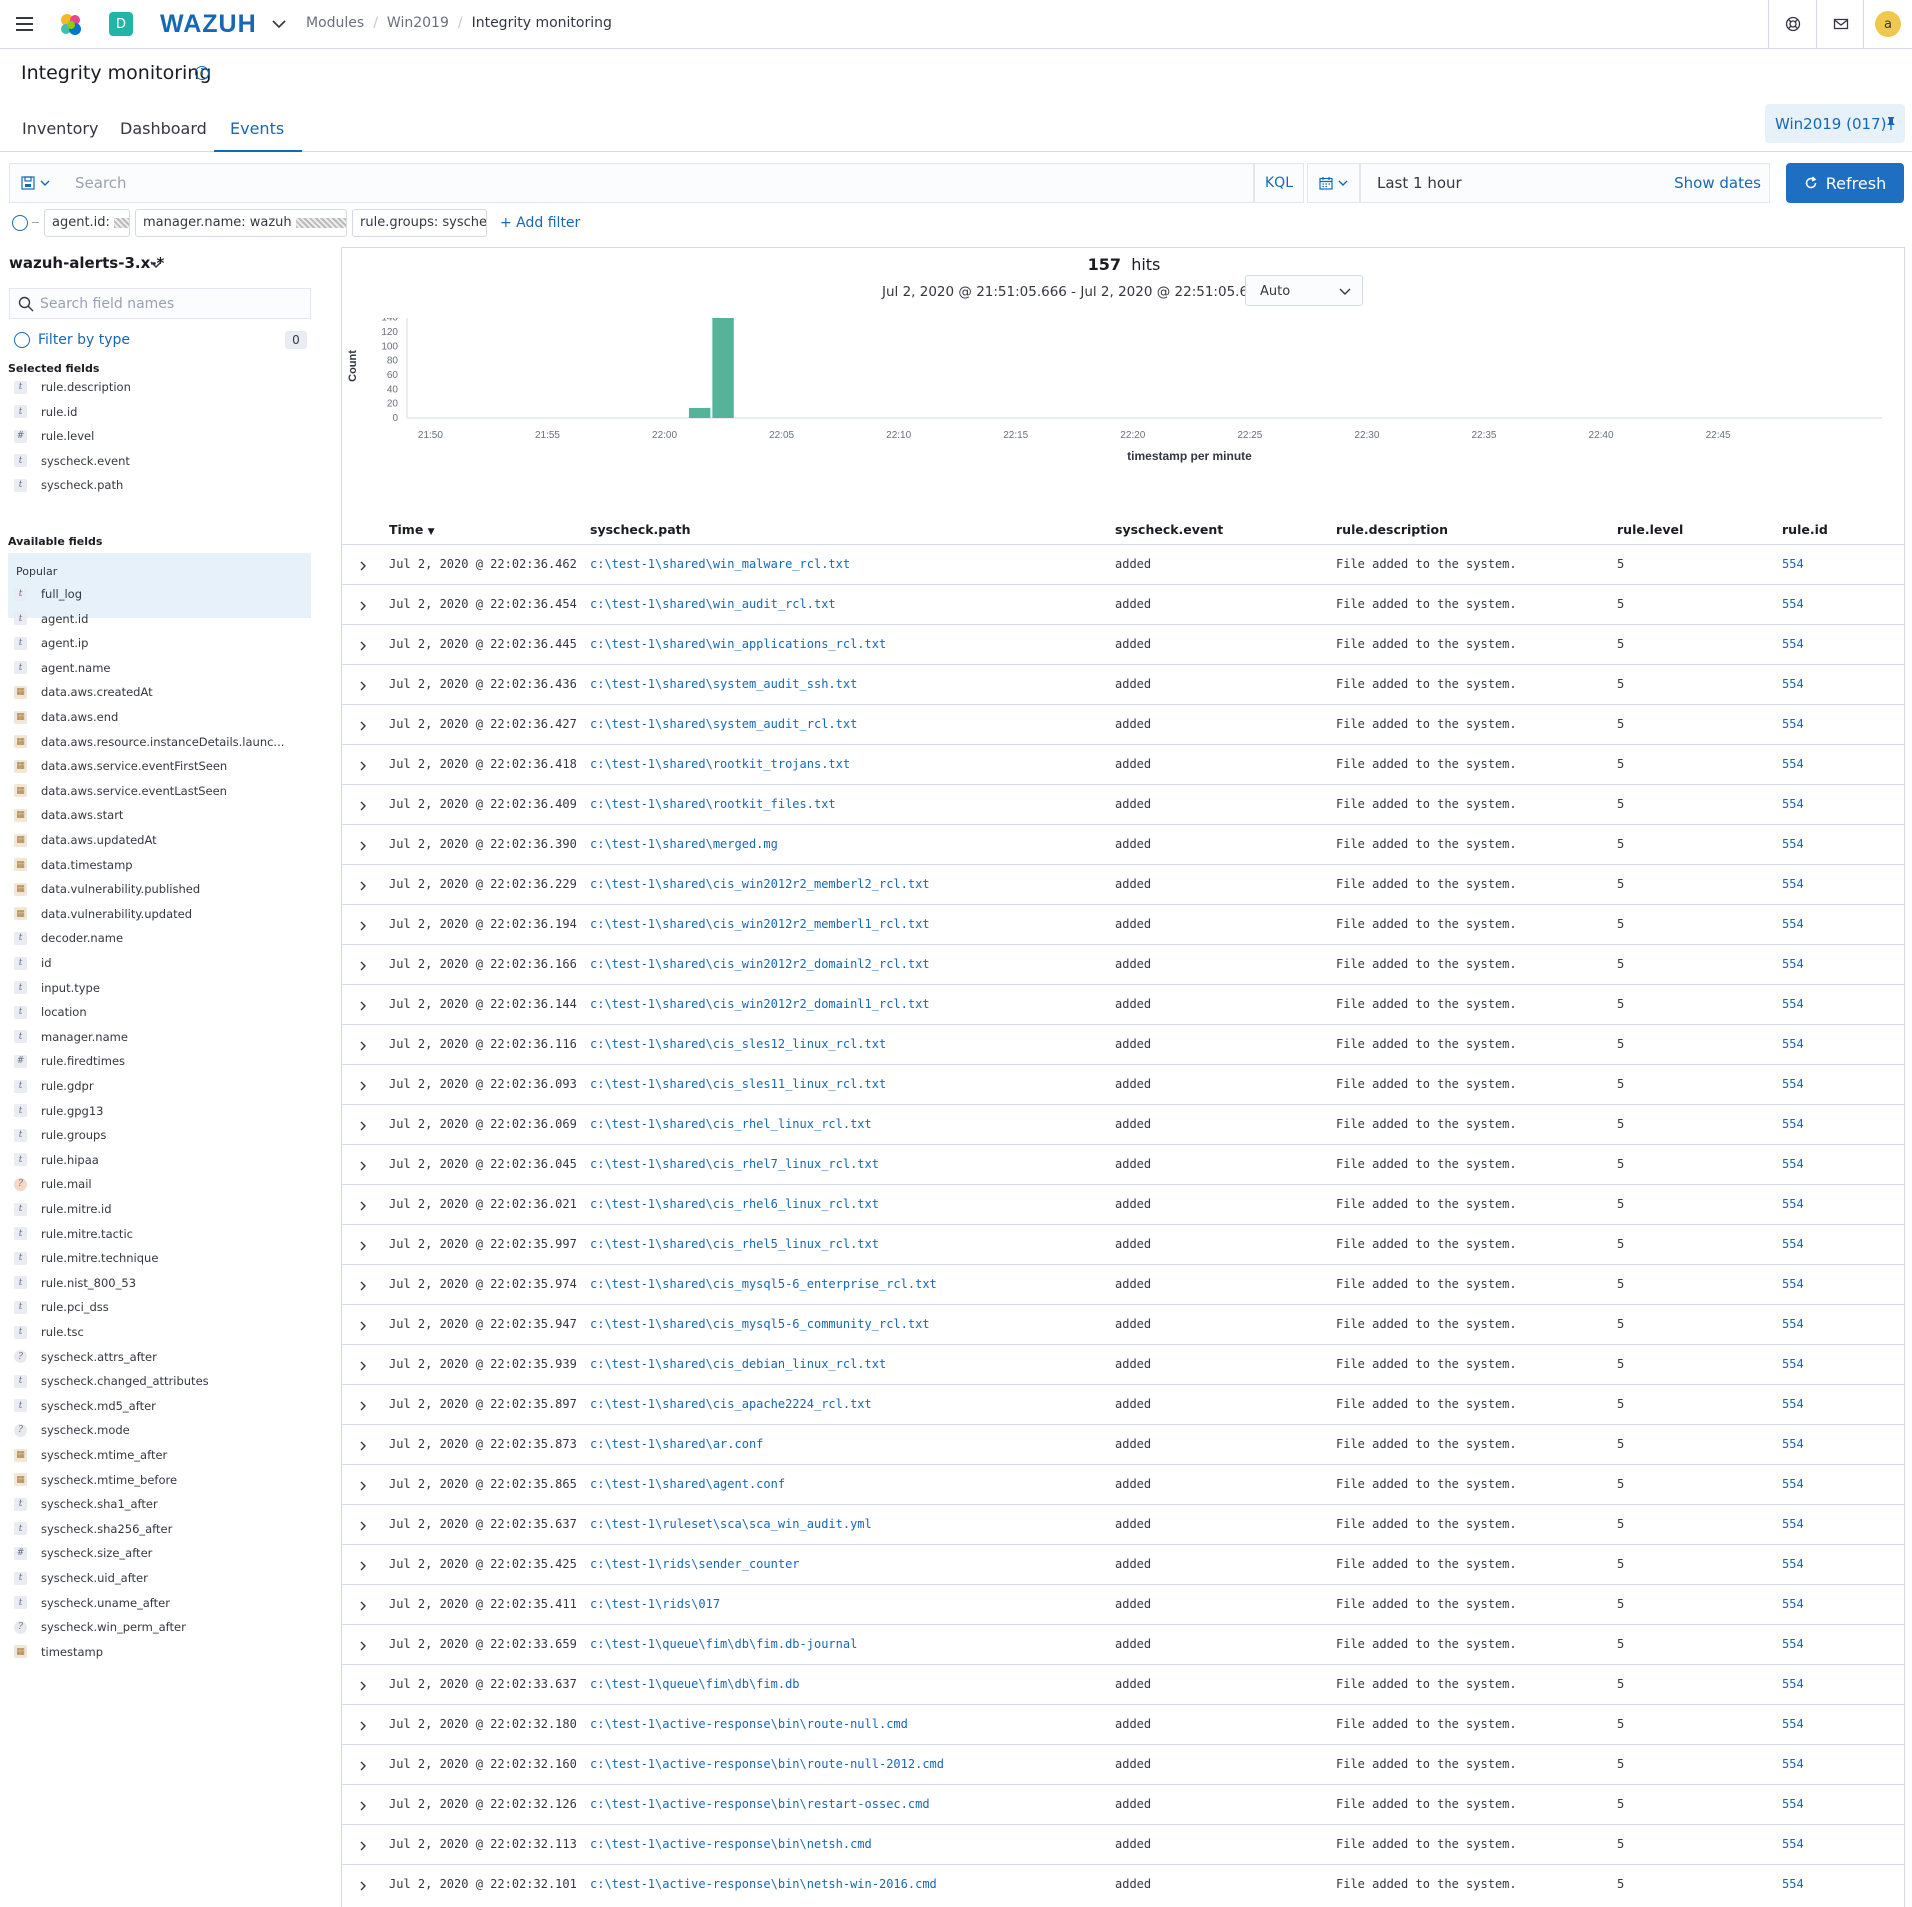  I want to click on breadcrumb-modules: Modules, so click(335, 23).